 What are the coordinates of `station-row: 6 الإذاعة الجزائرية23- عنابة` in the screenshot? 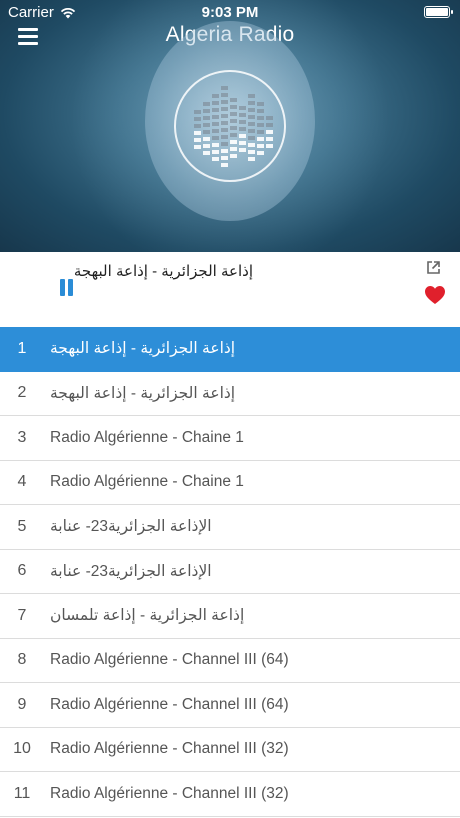 It's located at (230, 572).